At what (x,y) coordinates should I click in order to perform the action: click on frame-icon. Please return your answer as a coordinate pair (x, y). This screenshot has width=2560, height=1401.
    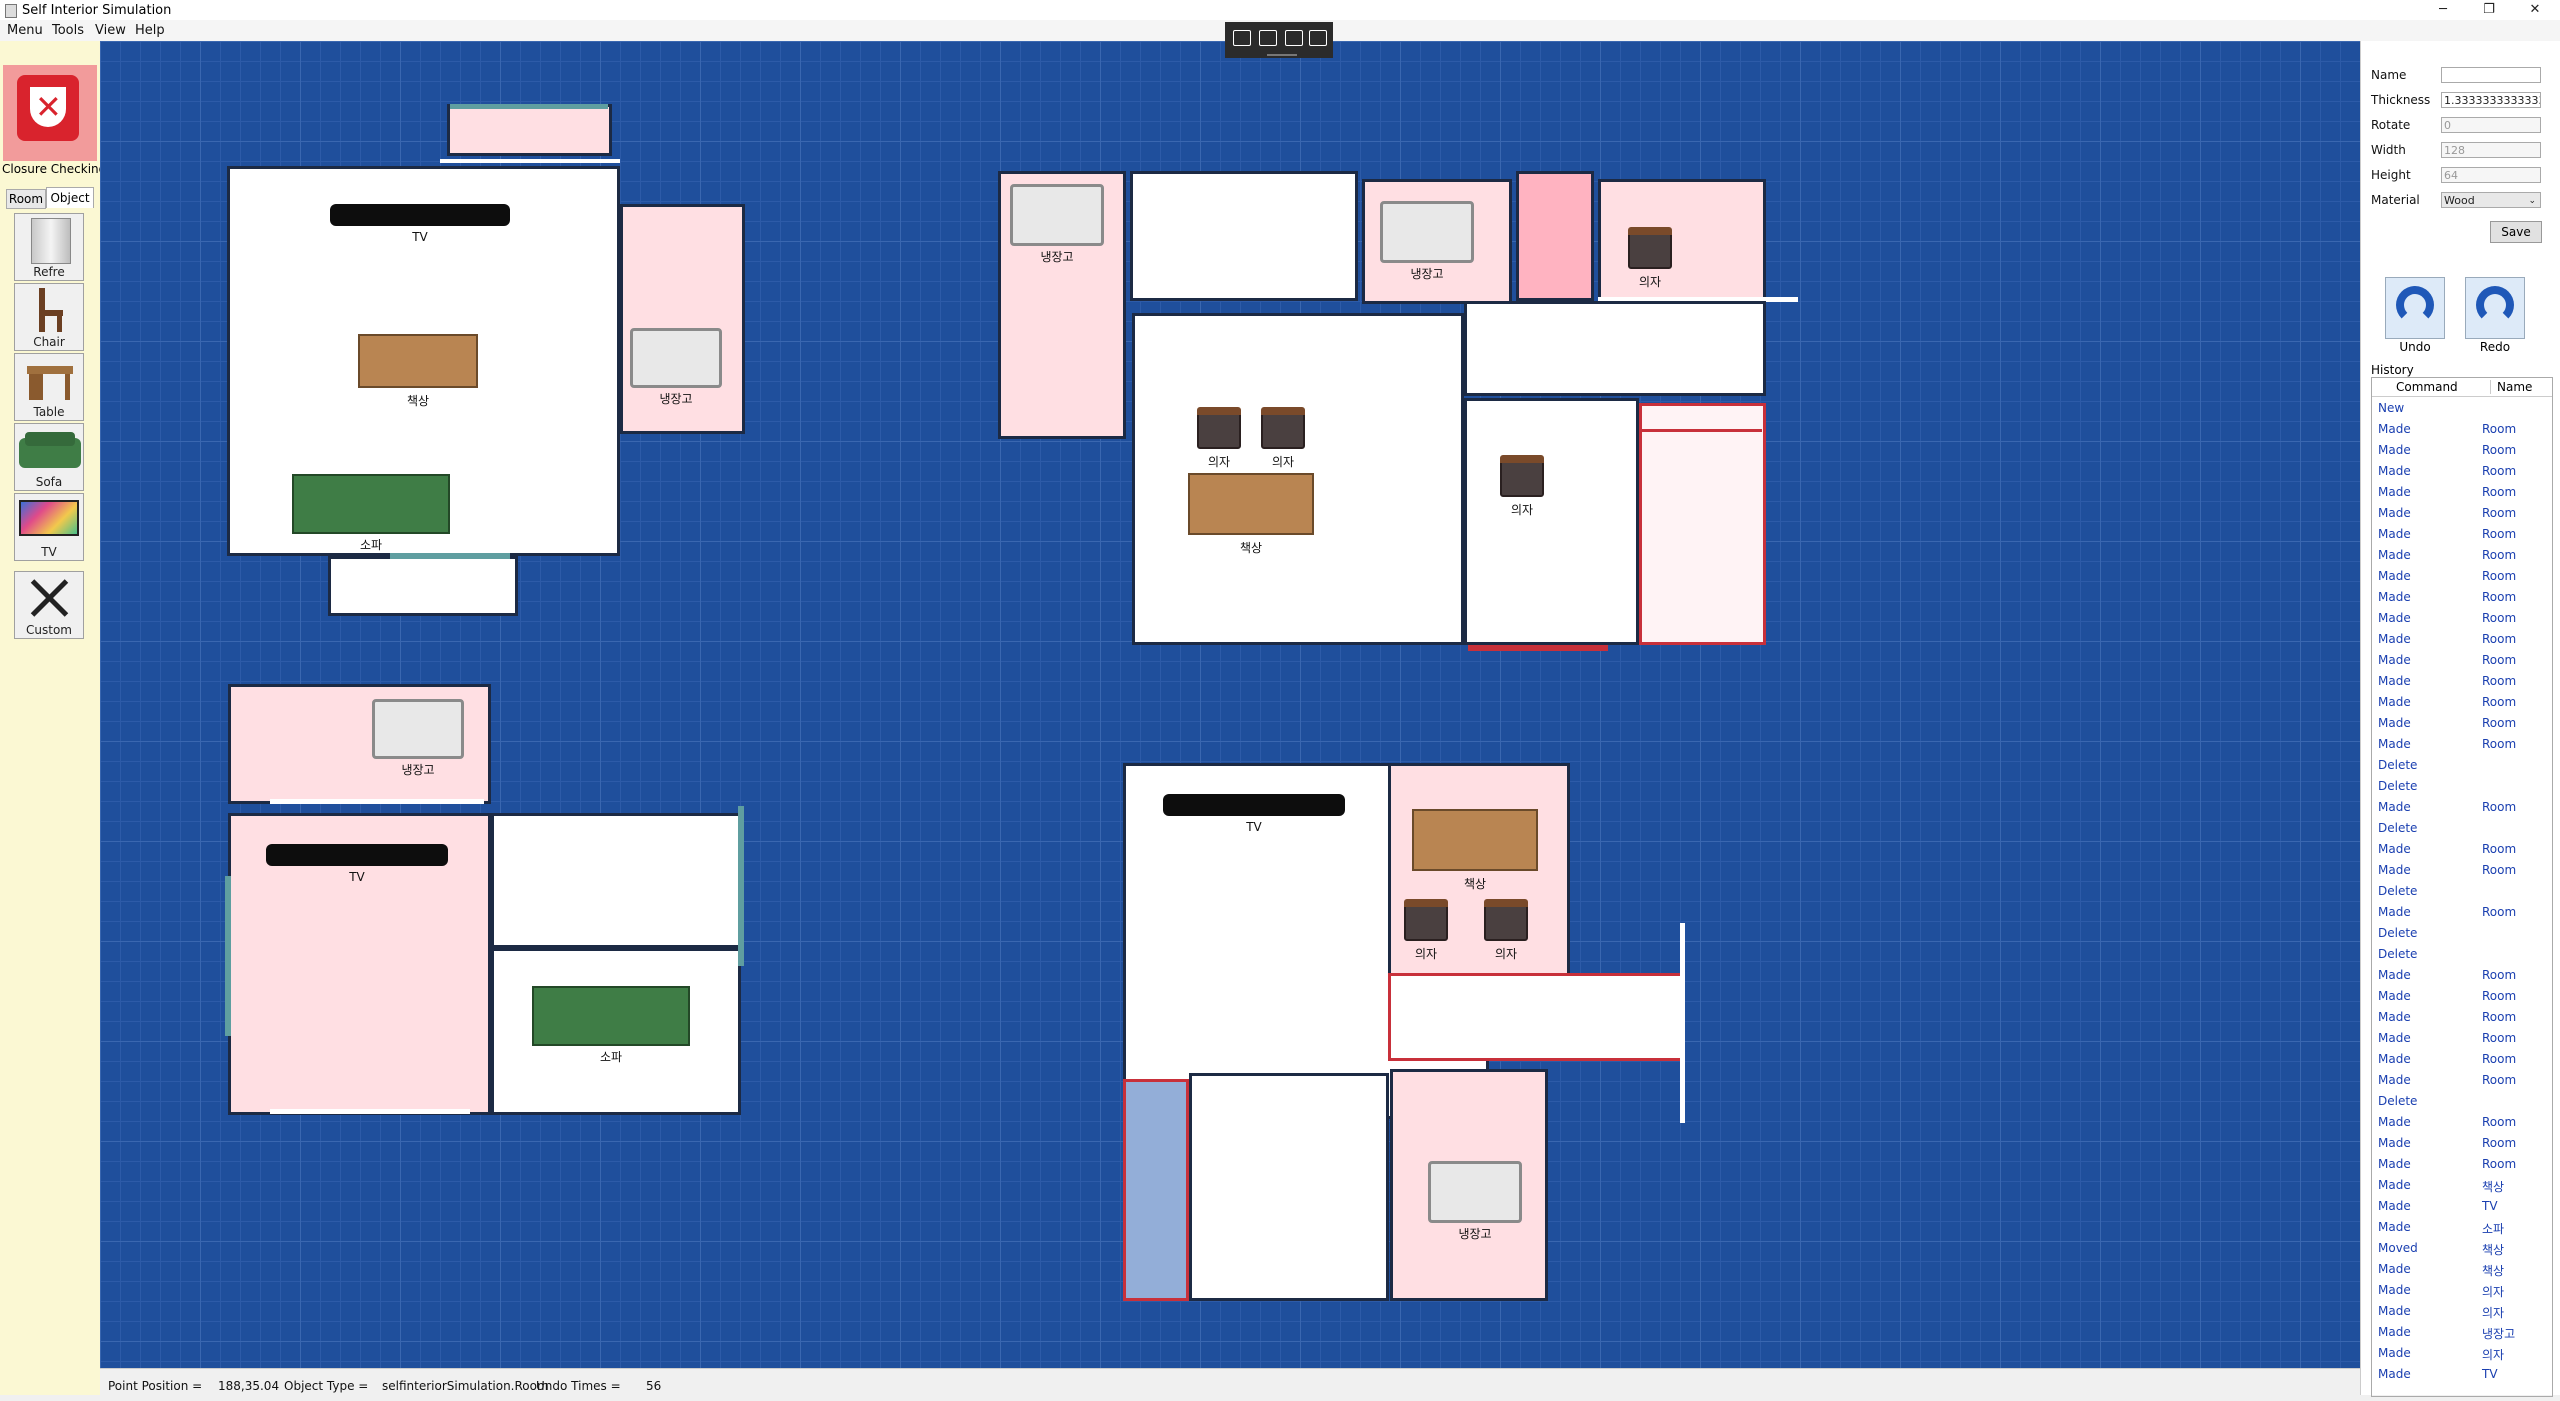
    Looking at the image, I should click on (1294, 38).